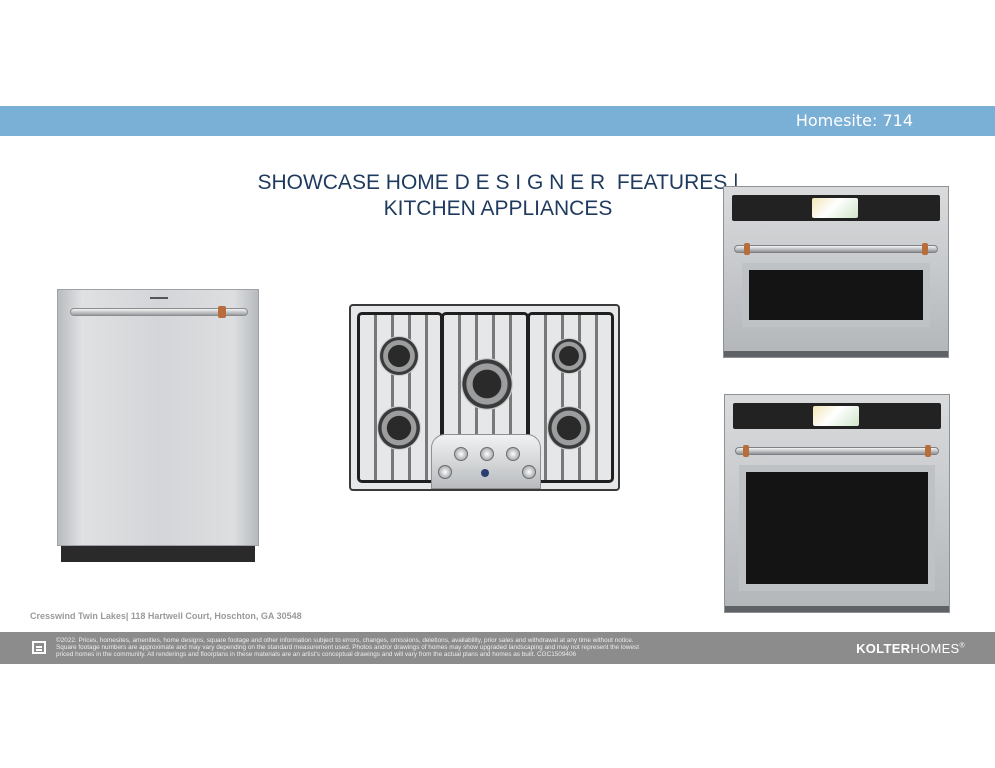 The width and height of the screenshot is (995, 768). I want to click on dishwasher-toe-kick, so click(158, 554).